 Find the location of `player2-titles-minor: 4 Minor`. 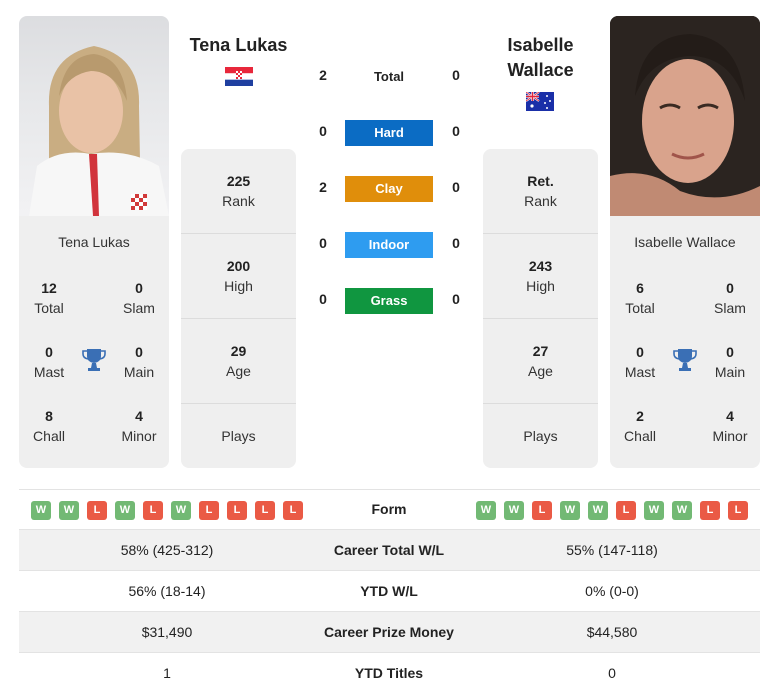

player2-titles-minor: 4 Minor is located at coordinates (730, 426).